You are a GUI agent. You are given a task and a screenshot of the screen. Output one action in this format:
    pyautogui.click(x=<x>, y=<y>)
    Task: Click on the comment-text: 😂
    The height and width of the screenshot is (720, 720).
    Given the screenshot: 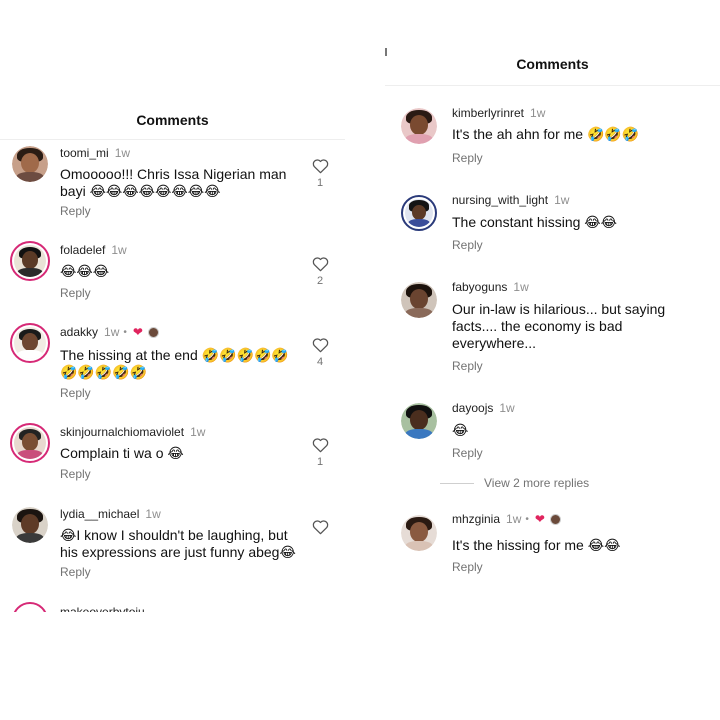 What is the action you would take?
    pyautogui.click(x=460, y=430)
    